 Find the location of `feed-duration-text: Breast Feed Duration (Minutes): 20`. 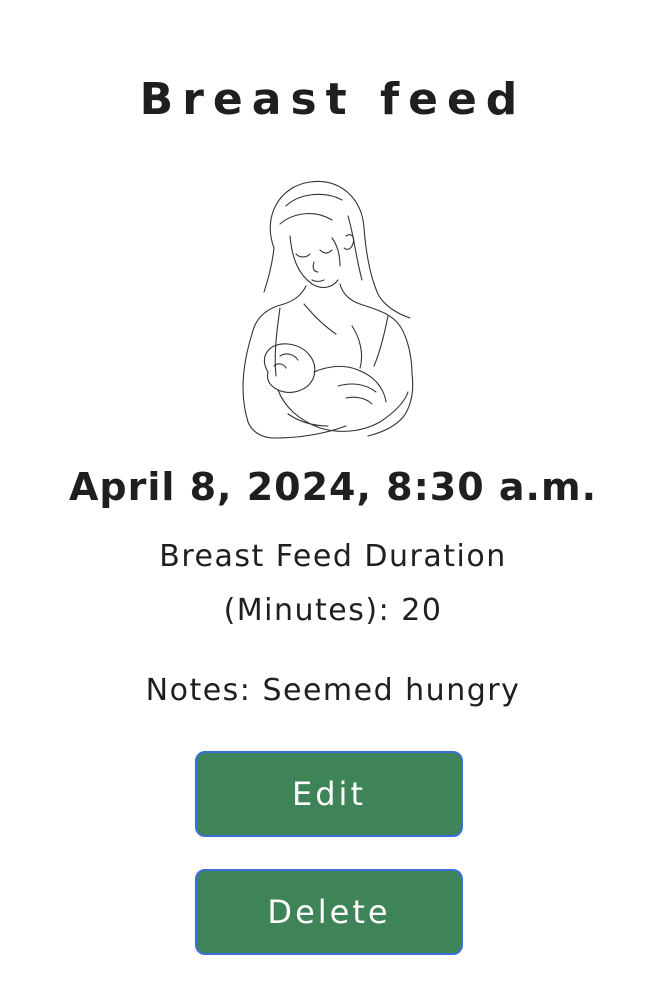

feed-duration-text: Breast Feed Duration (Minutes): 20 is located at coordinates (333, 583).